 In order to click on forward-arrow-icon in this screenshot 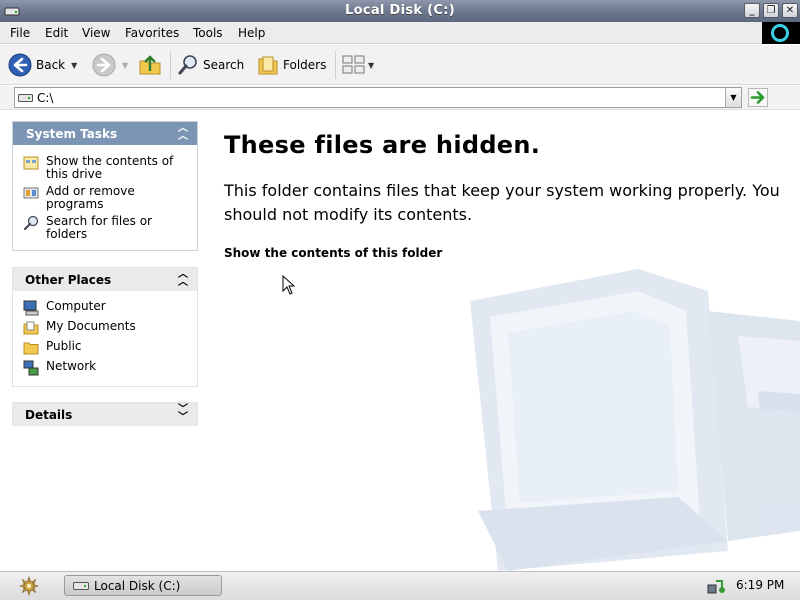, I will do `click(104, 65)`.